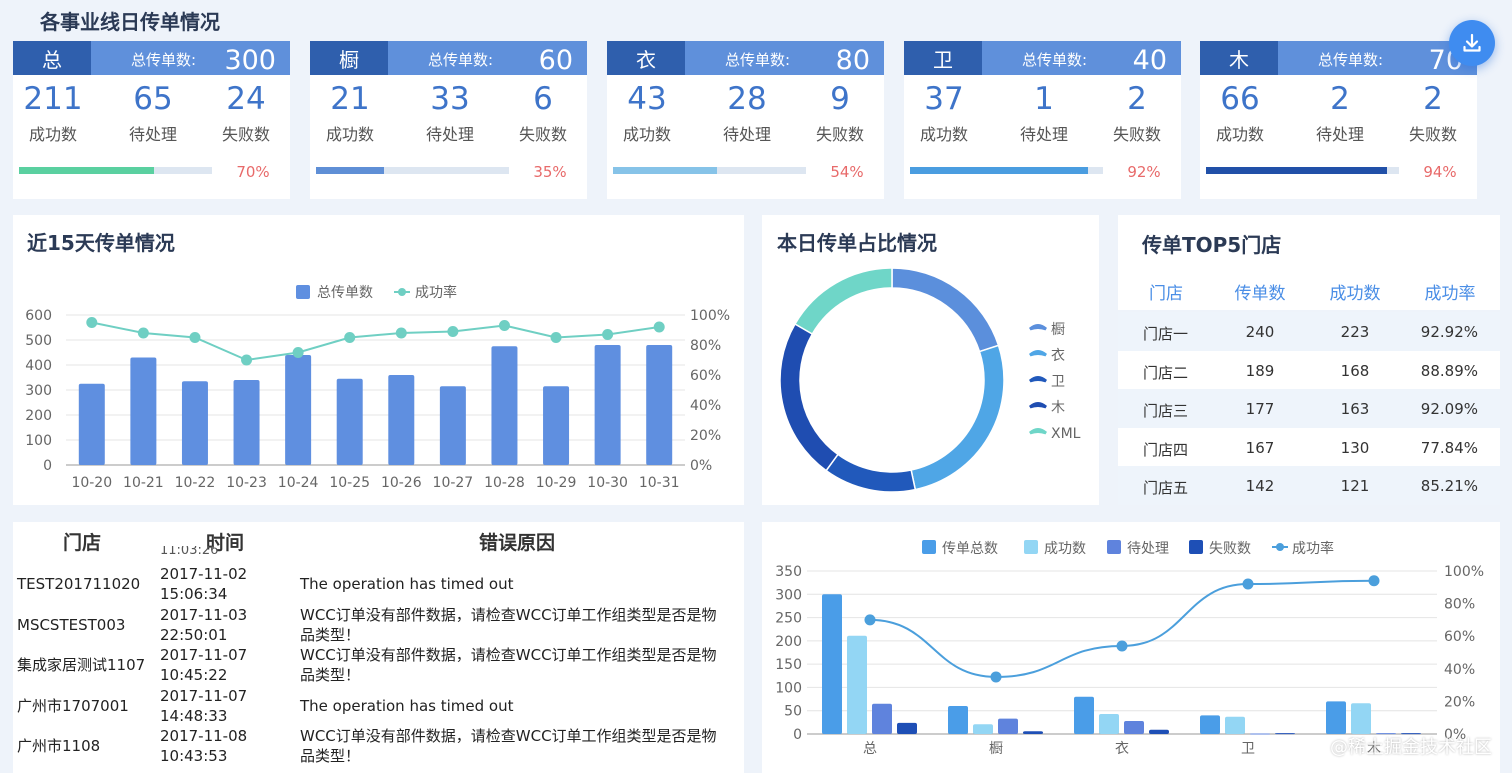 This screenshot has height=773, width=1512. Describe the element at coordinates (607, 483) in the screenshot. I see `trend-x-tick: 10-30` at that location.